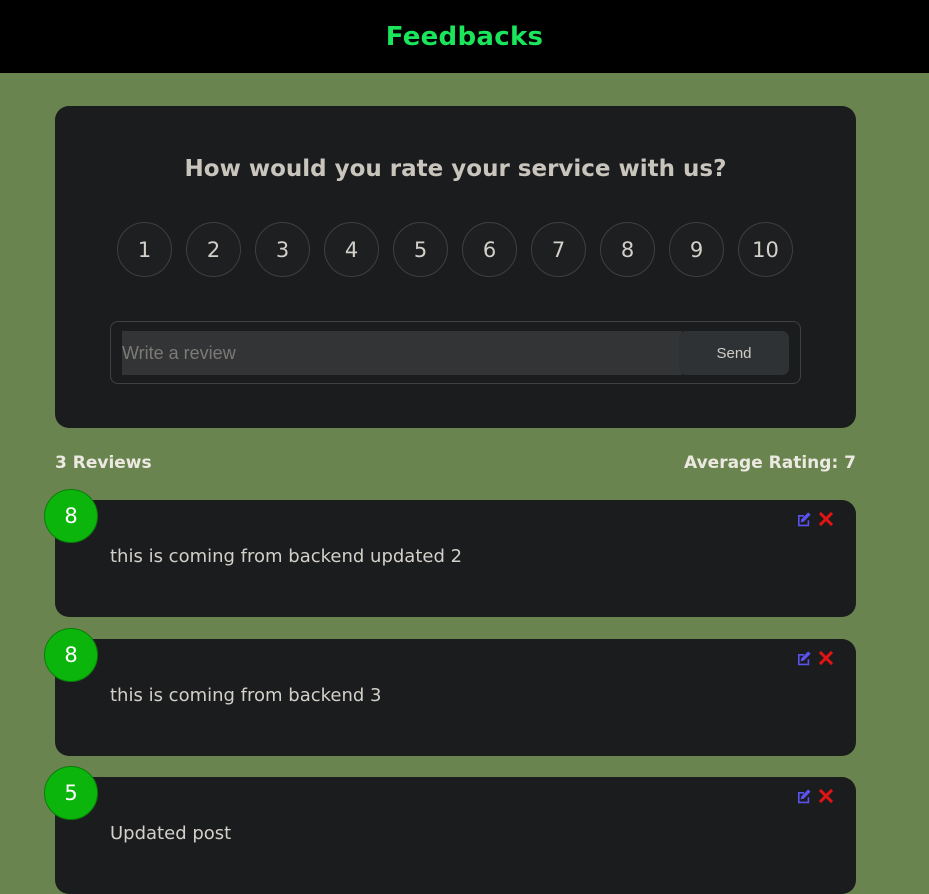 The height and width of the screenshot is (894, 929). Describe the element at coordinates (286, 556) in the screenshot. I see `review-text: this is coming from backend updated 2` at that location.